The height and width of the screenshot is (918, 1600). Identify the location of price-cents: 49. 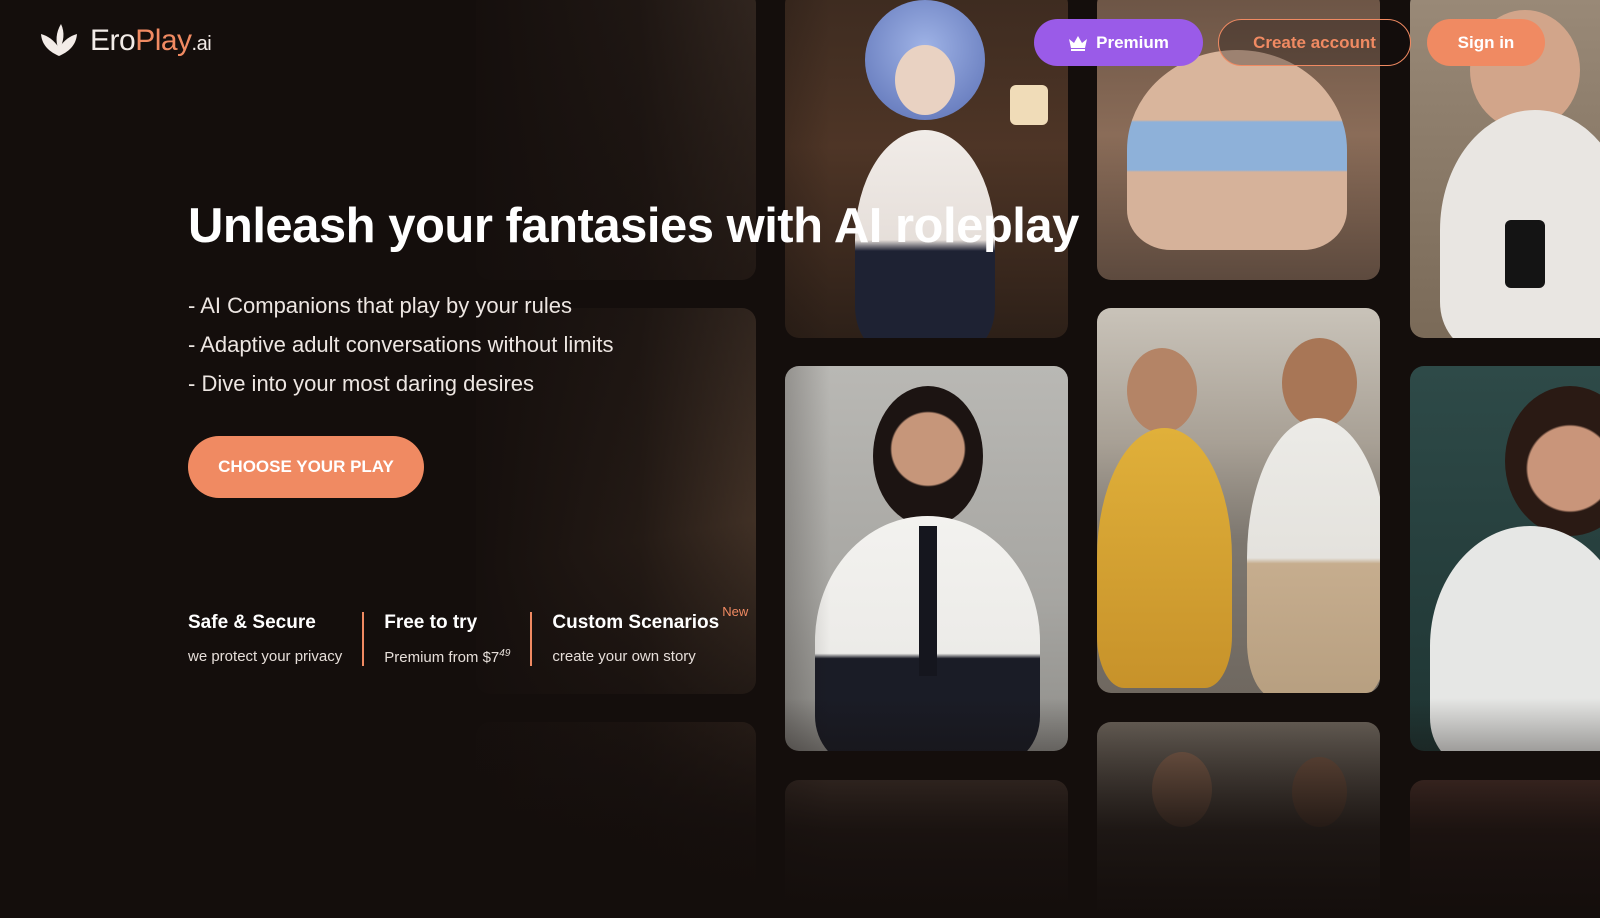
(505, 653).